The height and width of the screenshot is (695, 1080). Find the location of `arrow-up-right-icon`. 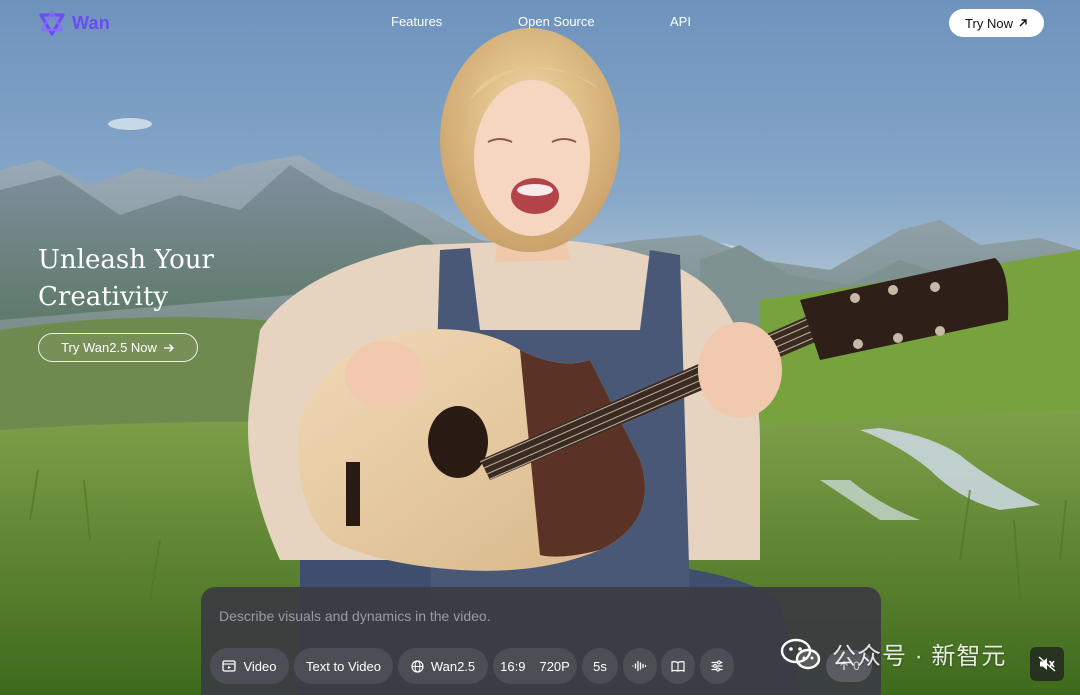

arrow-up-right-icon is located at coordinates (1023, 23).